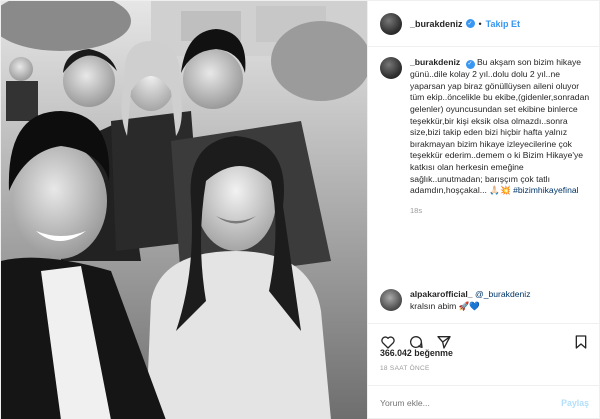 This screenshot has height=419, width=600. Describe the element at coordinates (435, 62) in the screenshot. I see `caption-username: _burakdeniz` at that location.